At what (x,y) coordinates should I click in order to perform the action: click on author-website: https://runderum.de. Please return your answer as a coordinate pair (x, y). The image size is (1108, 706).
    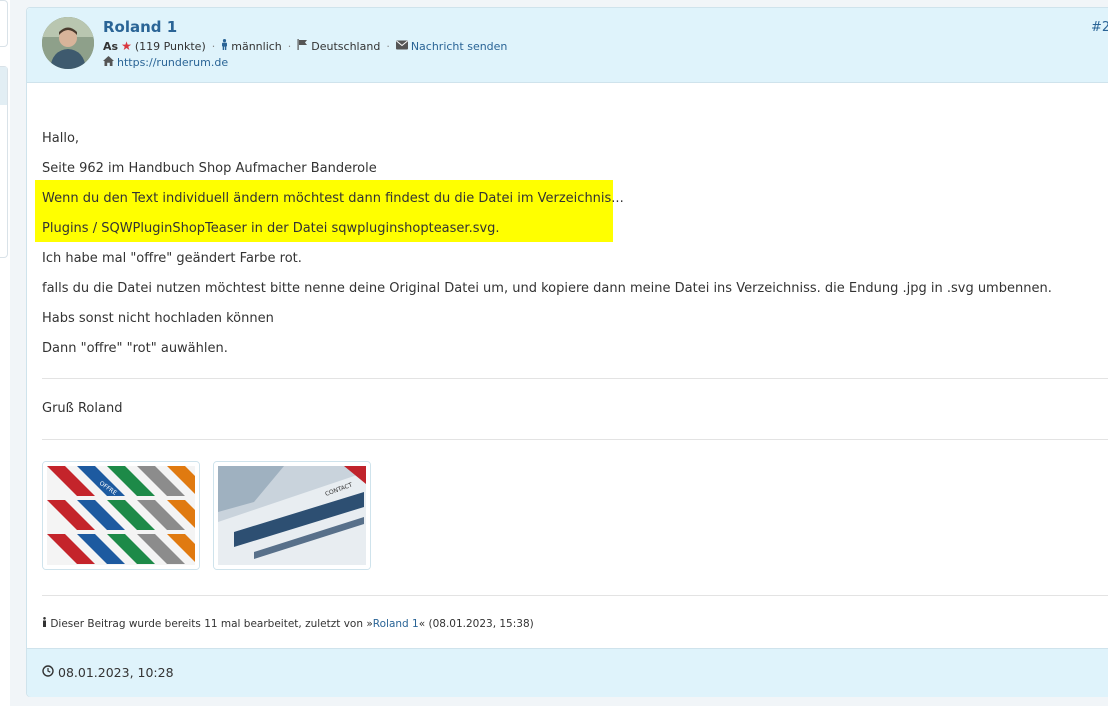
    Looking at the image, I should click on (165, 62).